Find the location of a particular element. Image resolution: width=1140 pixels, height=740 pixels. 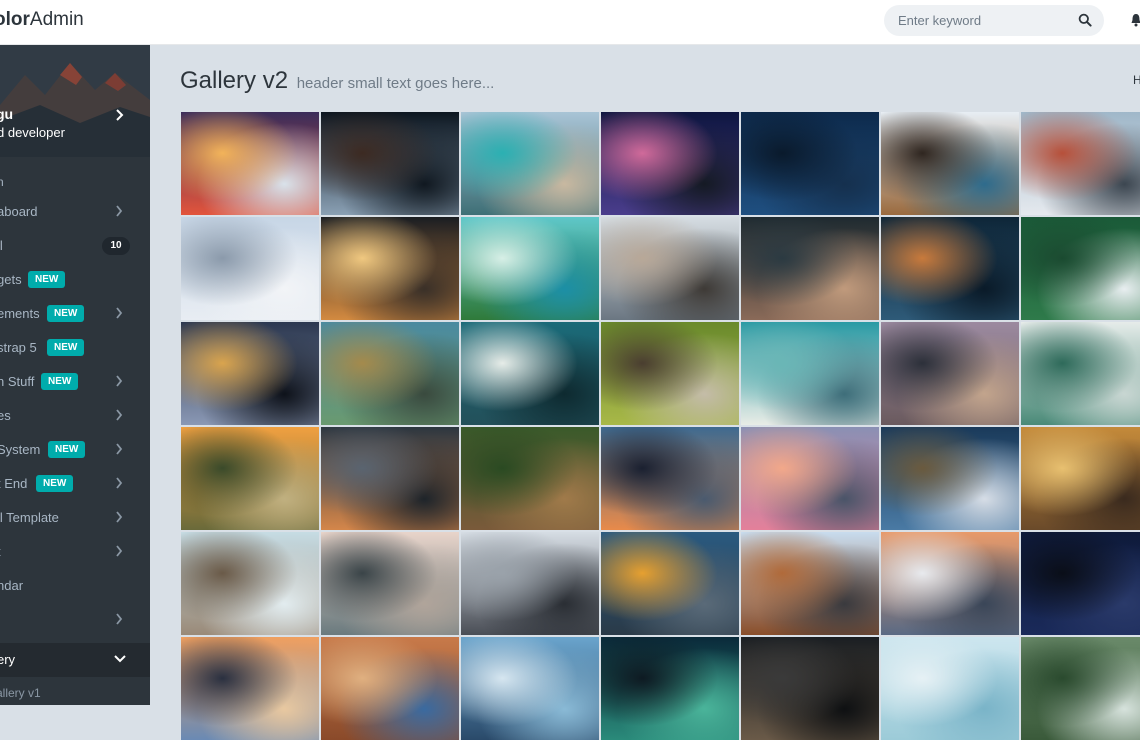

count-badge: 10 is located at coordinates (116, 246).